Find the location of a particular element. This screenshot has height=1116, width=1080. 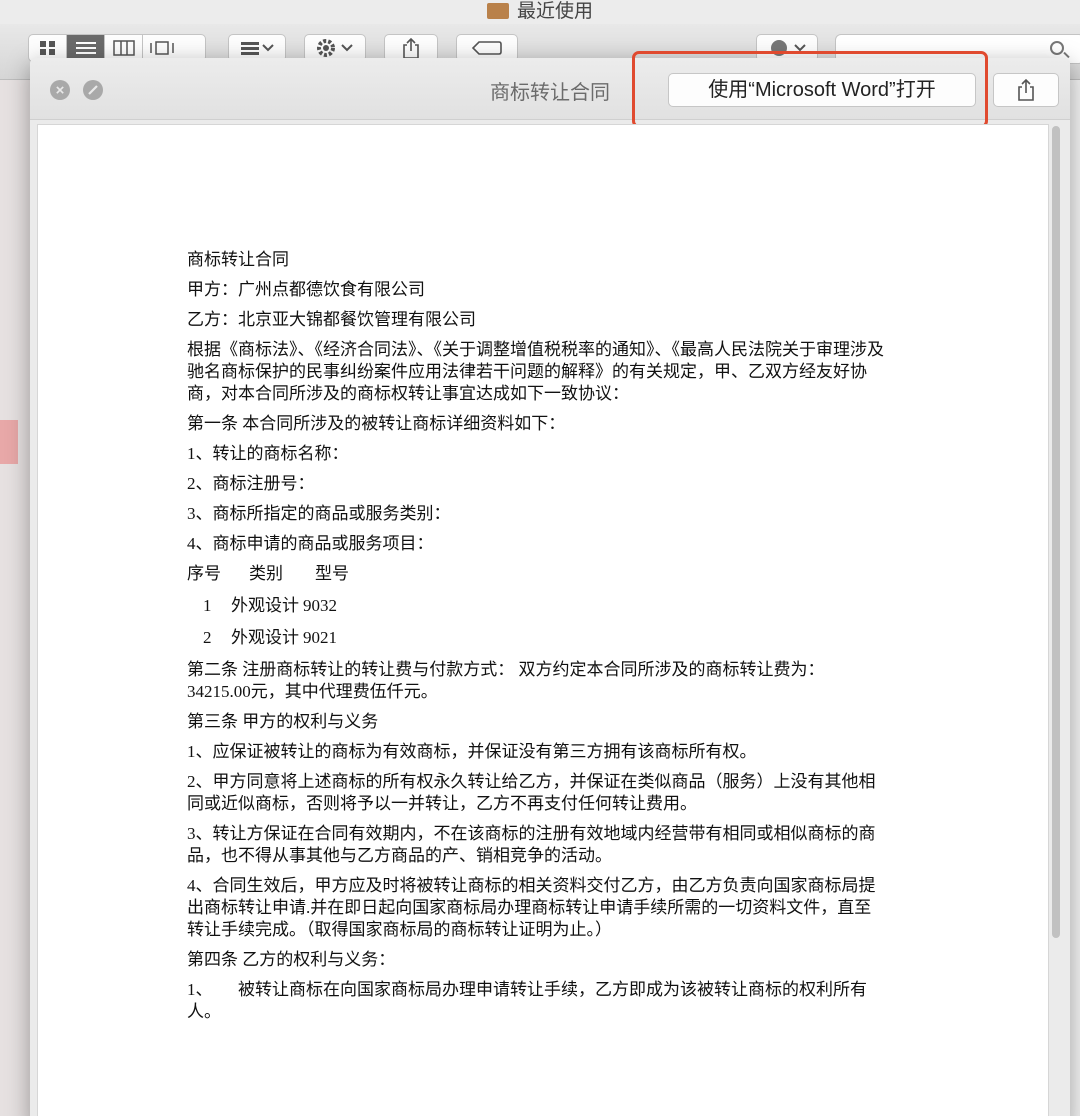

party-a: 甲方：广州点都德饮食有限公司 is located at coordinates (306, 289).